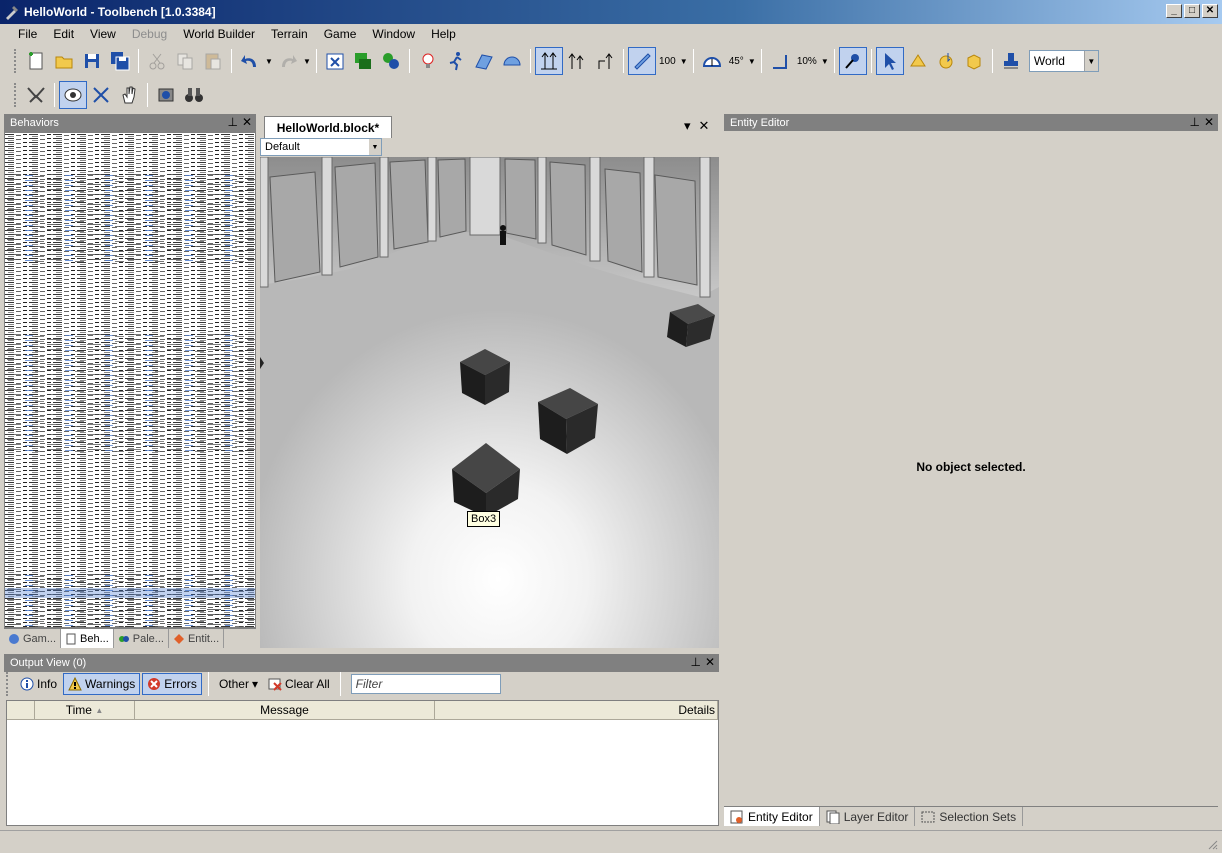 The height and width of the screenshot is (853, 1222). I want to click on behaviors-list, so click(130, 380).